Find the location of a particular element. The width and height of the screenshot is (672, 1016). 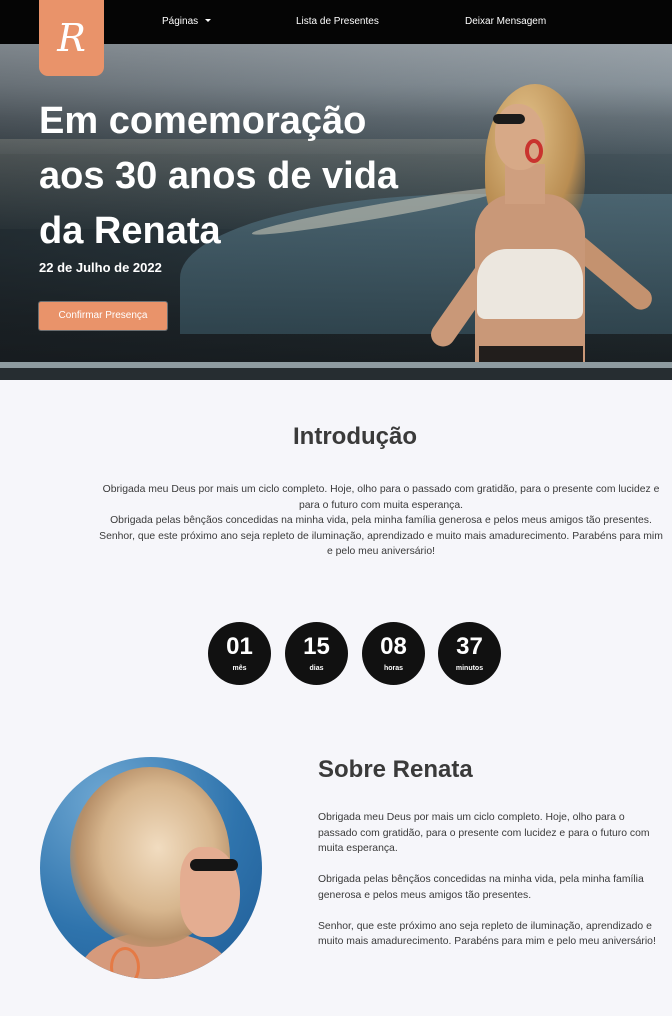

countdown-minutes: 37 minutos is located at coordinates (469, 653).